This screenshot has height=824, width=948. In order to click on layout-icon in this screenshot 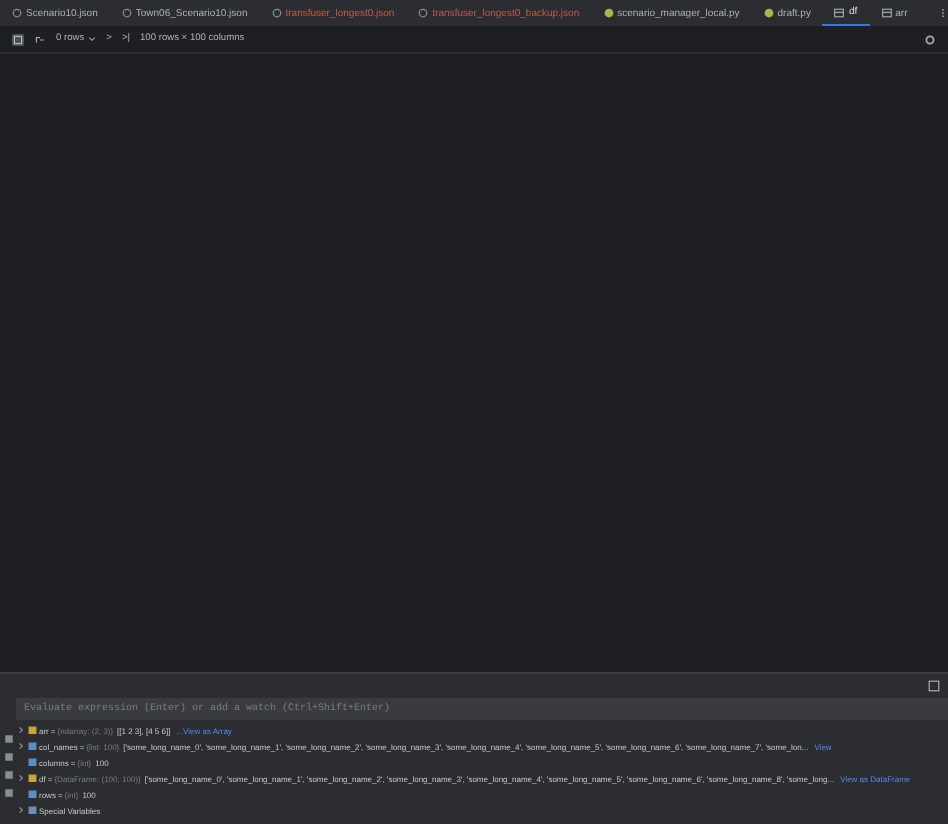, I will do `click(934, 686)`.